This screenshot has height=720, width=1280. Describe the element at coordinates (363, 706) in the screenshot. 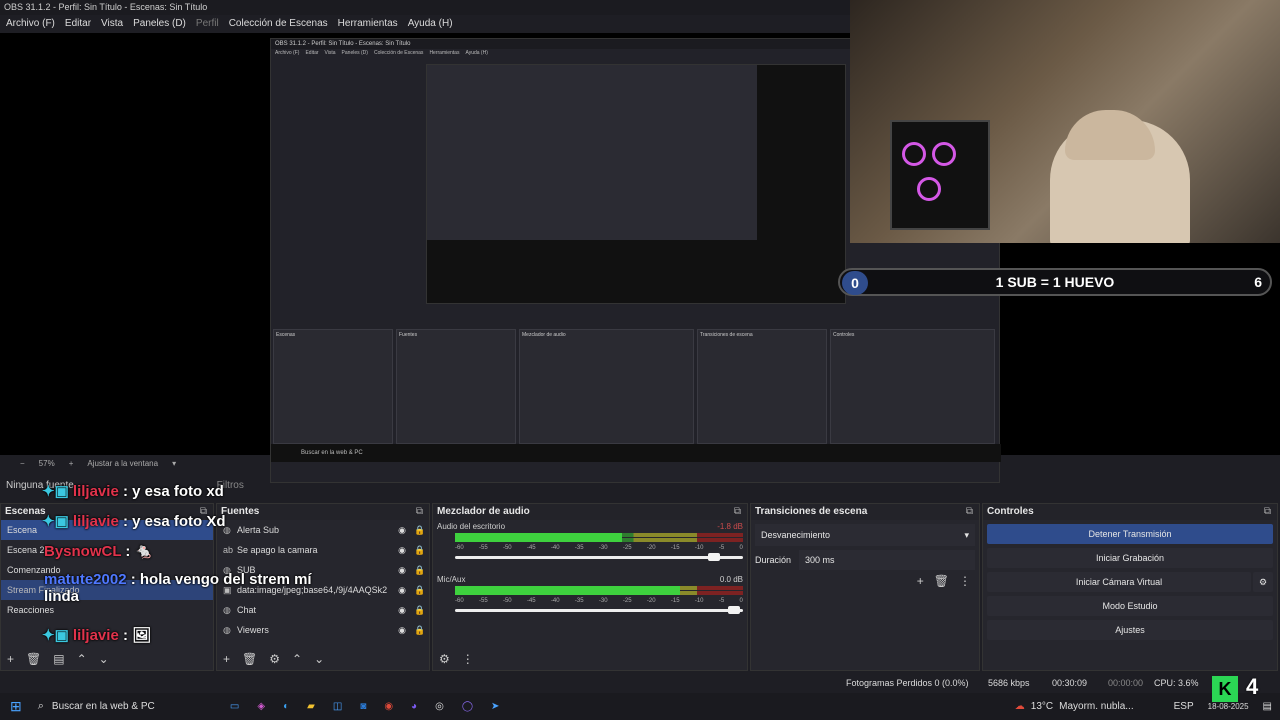

I see `outlook-icon: ◙` at that location.